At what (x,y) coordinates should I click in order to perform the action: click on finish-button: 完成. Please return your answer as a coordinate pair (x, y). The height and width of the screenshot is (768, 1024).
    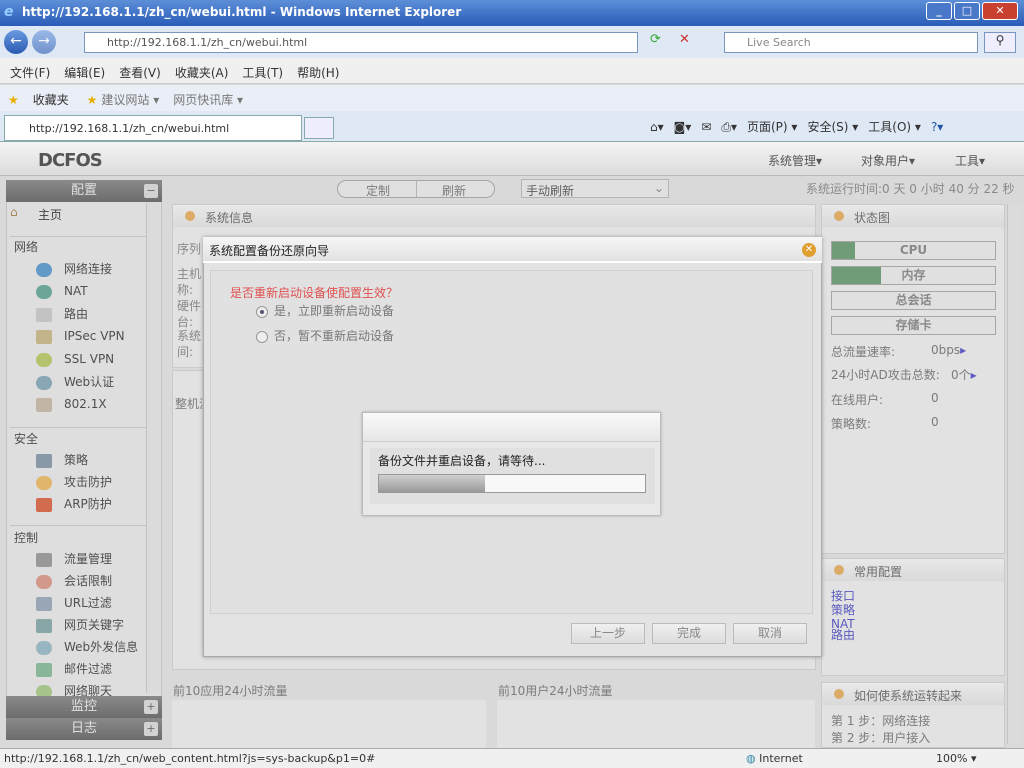
    Looking at the image, I should click on (689, 633).